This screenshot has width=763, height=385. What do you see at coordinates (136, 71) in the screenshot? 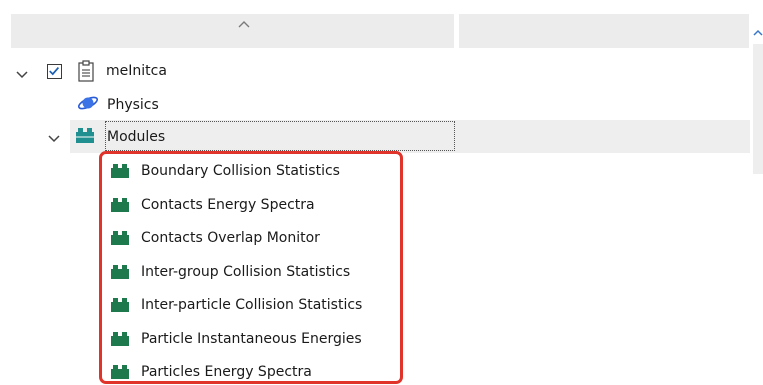
I see `tree-root-label: meInitca` at bounding box center [136, 71].